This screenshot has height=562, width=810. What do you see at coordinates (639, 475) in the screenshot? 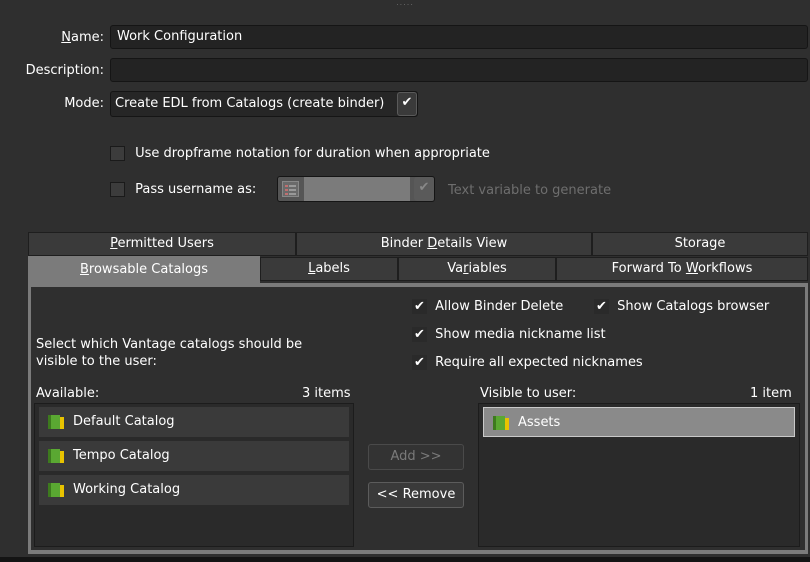
I see `visible-catalogs-list: Assets` at bounding box center [639, 475].